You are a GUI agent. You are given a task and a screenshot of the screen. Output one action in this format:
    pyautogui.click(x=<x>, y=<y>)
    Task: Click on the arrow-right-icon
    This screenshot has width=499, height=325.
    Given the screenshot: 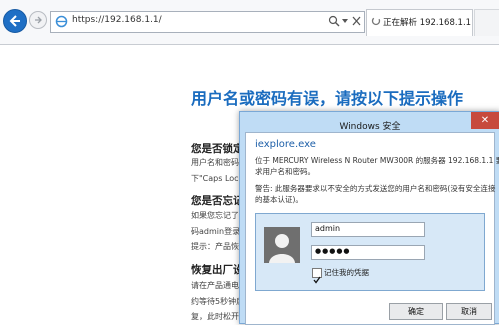 What is the action you would take?
    pyautogui.click(x=38, y=20)
    